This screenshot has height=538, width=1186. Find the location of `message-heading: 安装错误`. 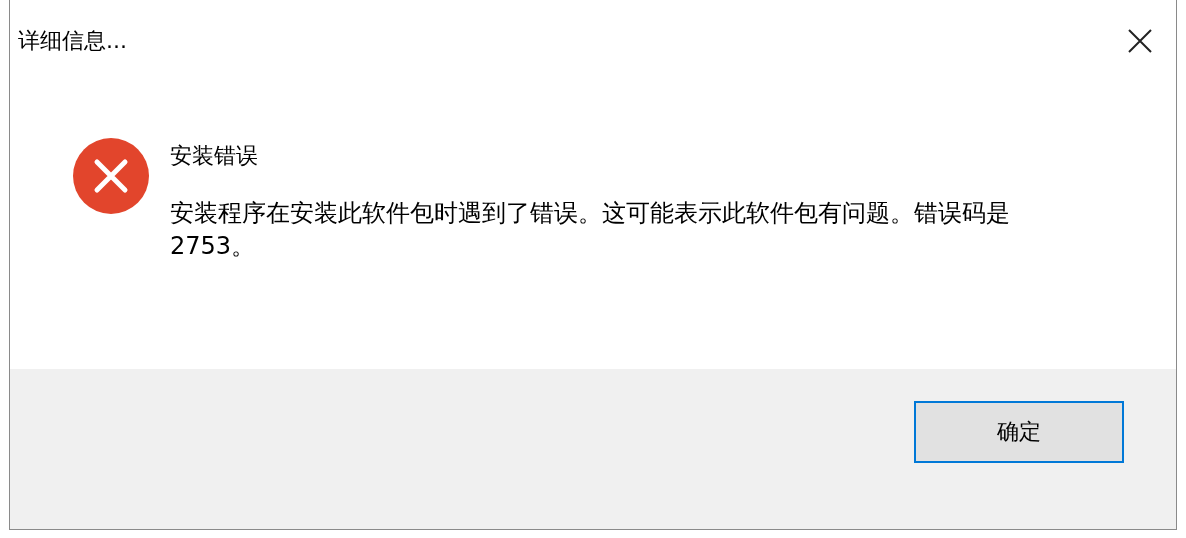

message-heading: 安装错误 is located at coordinates (214, 156).